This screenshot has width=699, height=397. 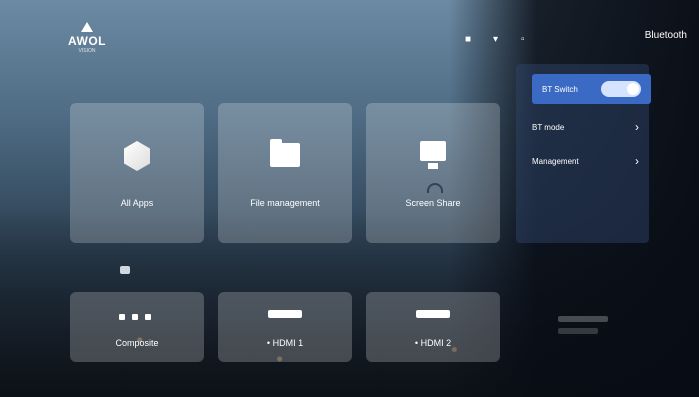 I want to click on wifi-icon, so click(x=435, y=188).